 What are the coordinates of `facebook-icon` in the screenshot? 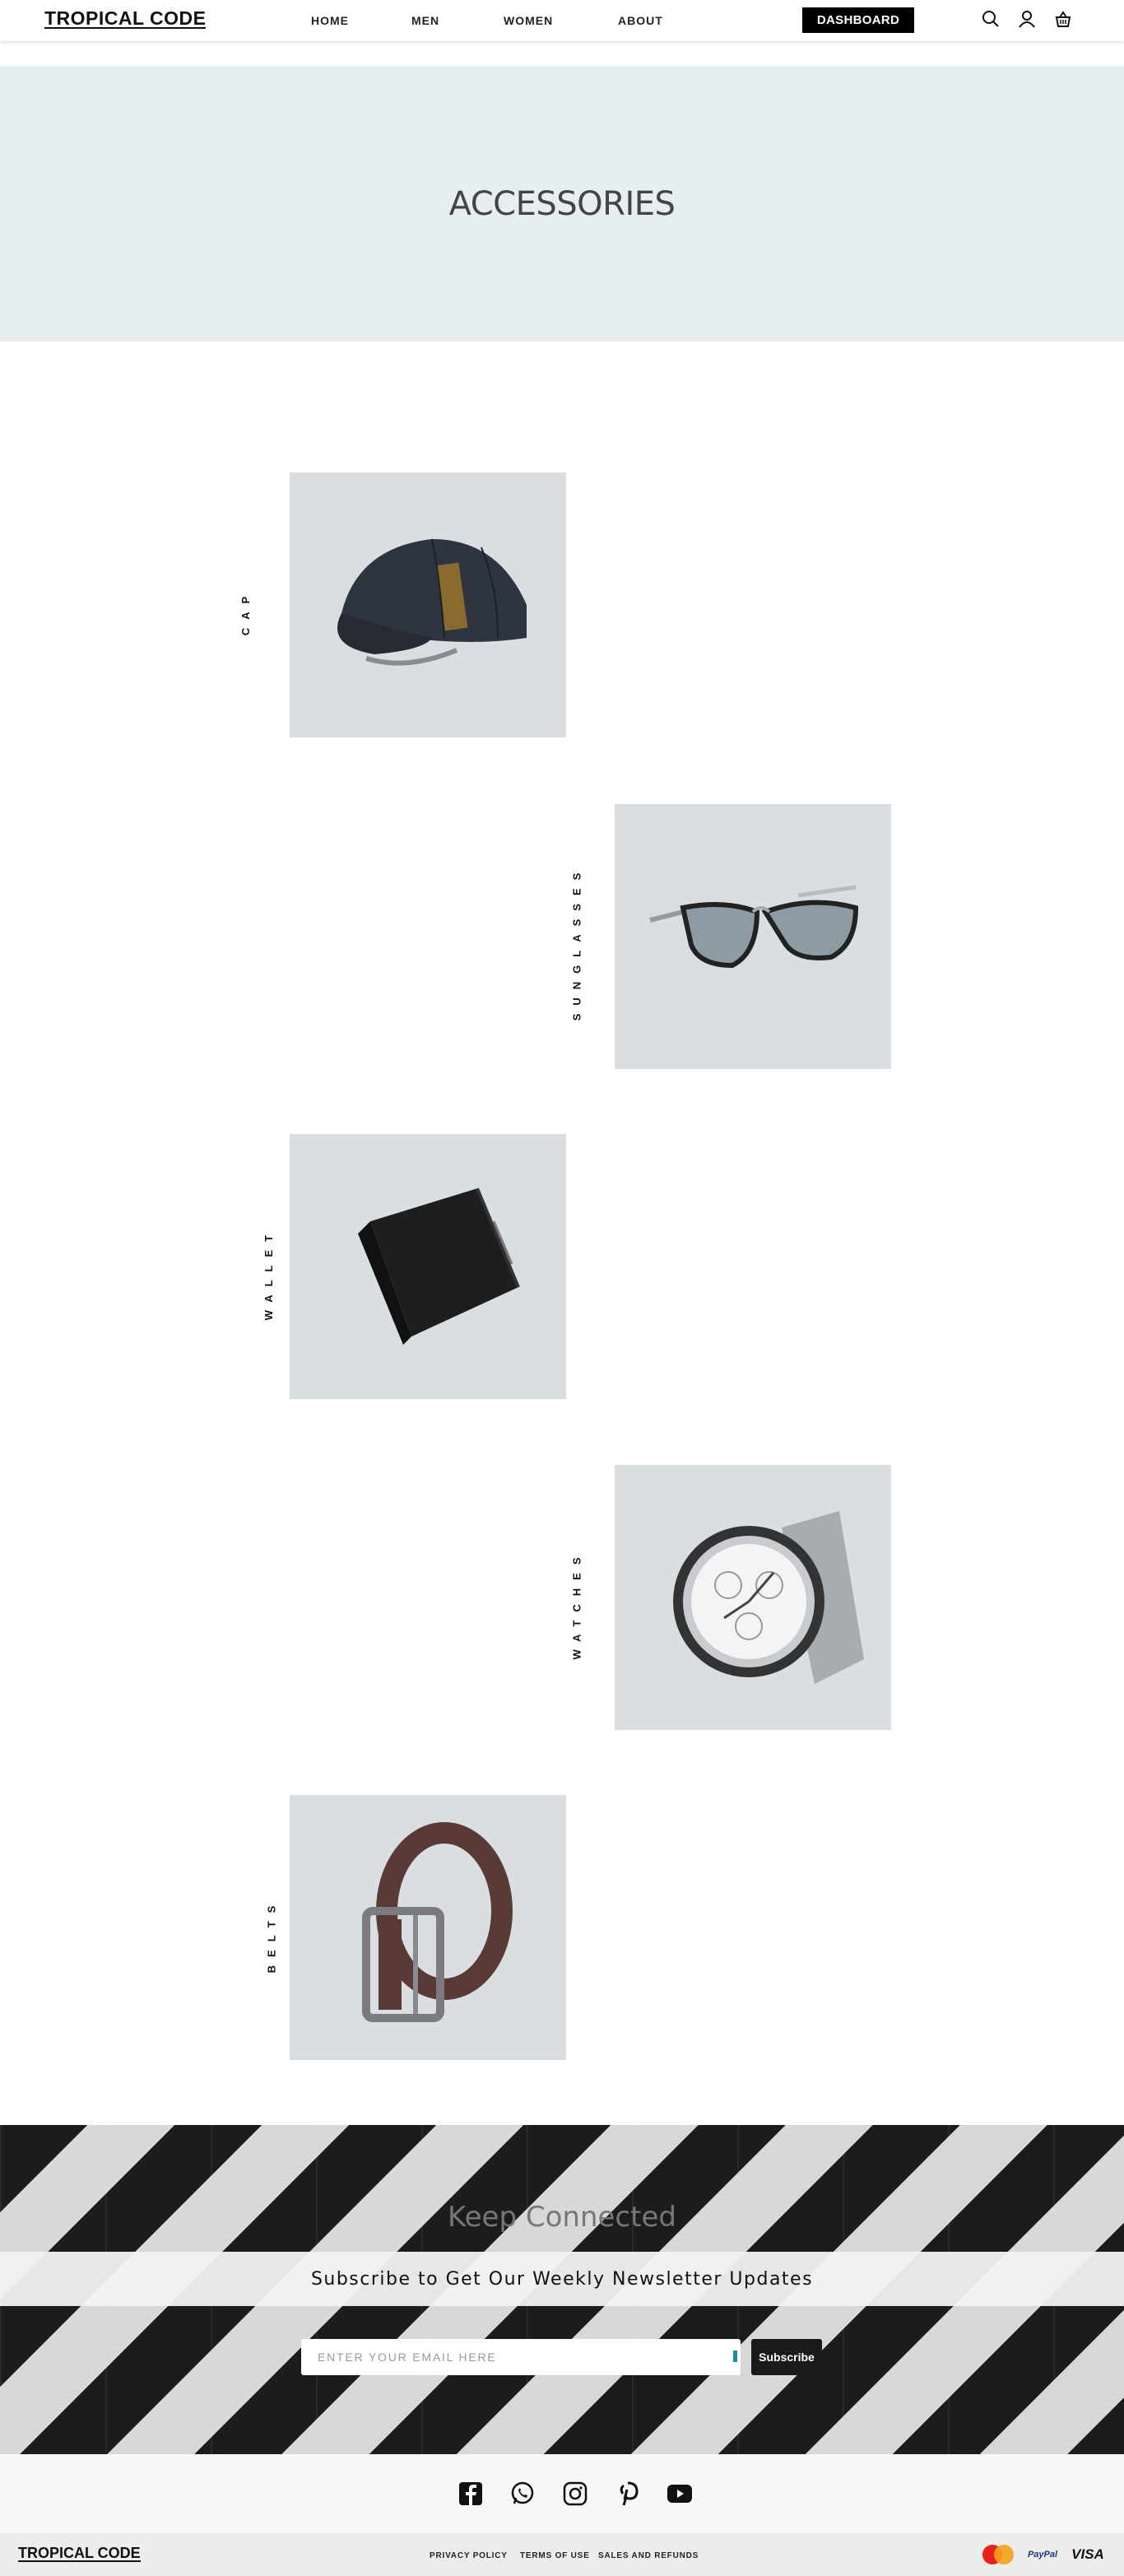 It's located at (471, 2494).